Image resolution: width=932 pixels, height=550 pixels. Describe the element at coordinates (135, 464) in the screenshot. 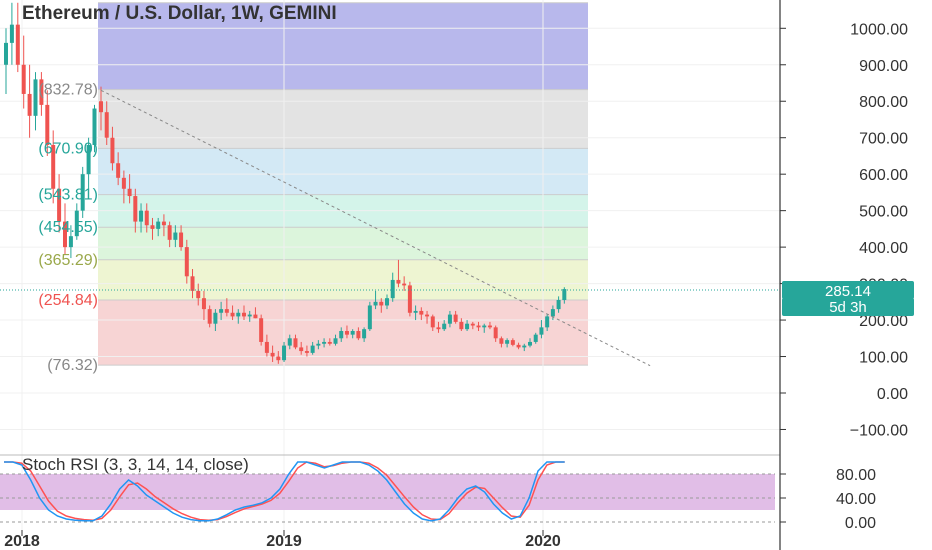

I see `indicator-title: Stoch RSI (3, 3, 14, 14, close)` at that location.